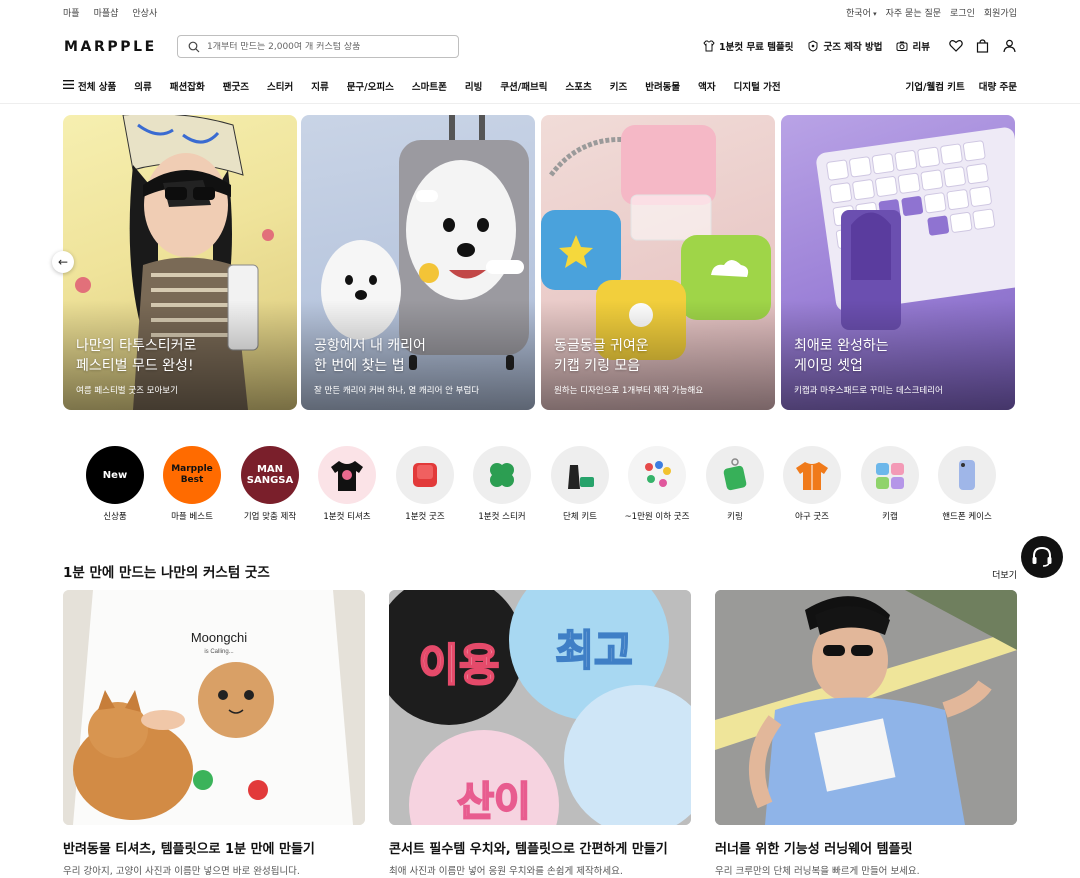  What do you see at coordinates (853, 47) in the screenshot?
I see `guide-link-label: 굿즈 제작 방법` at bounding box center [853, 47].